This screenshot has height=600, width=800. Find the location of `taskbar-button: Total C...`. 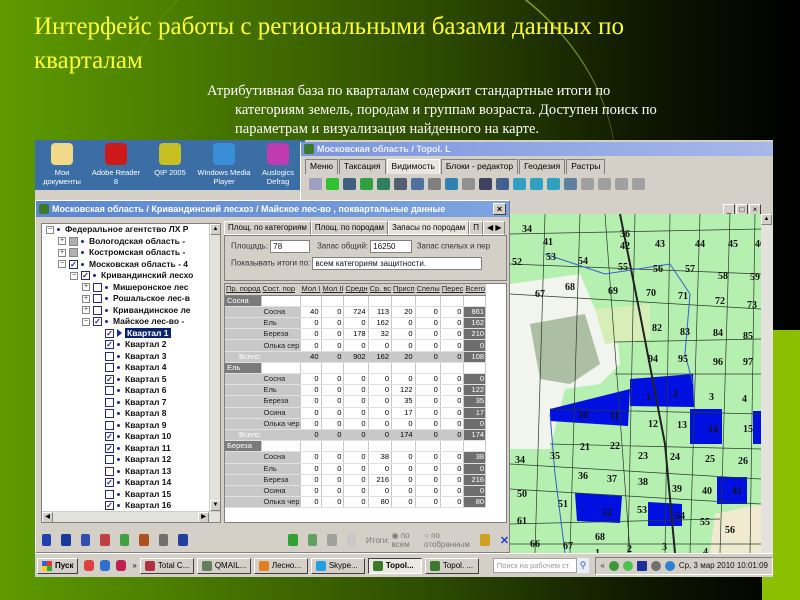

taskbar-button: Total C... is located at coordinates (166, 565).